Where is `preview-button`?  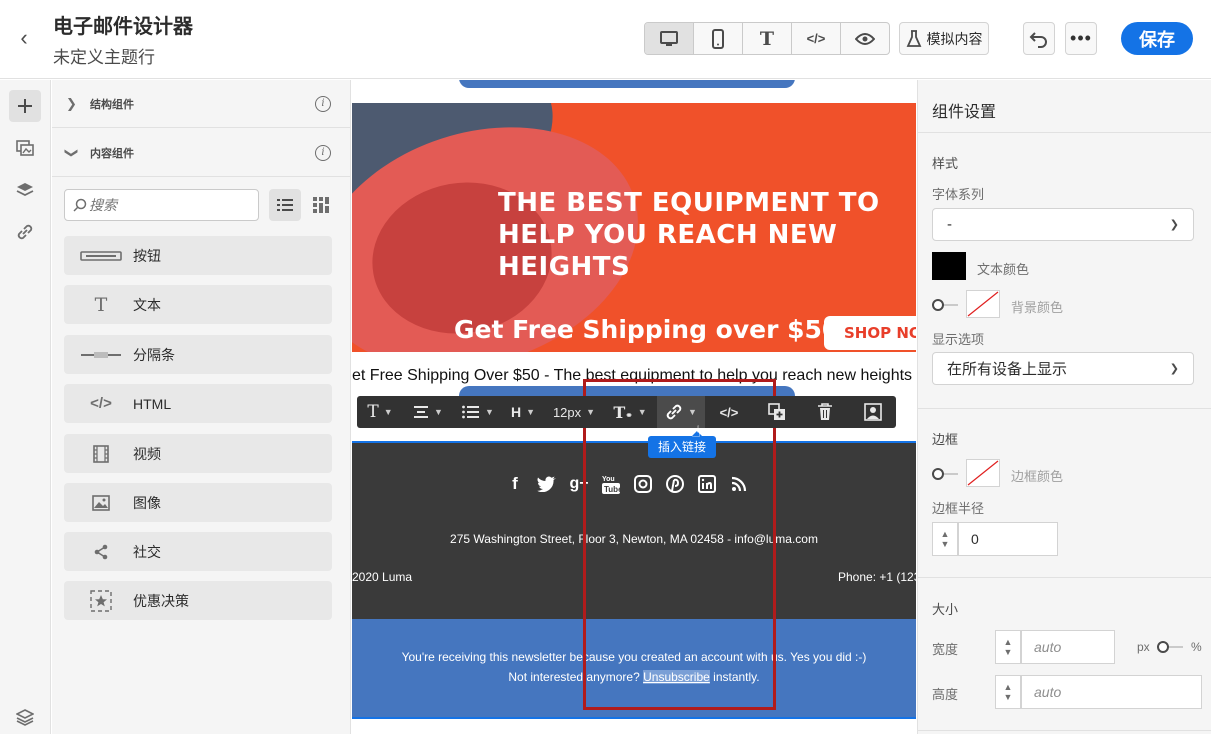 preview-button is located at coordinates (865, 38).